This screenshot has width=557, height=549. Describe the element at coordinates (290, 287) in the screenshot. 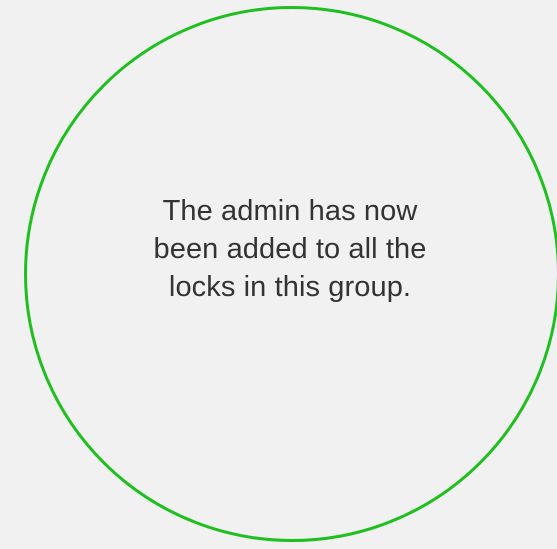

I see `success-message-line-3: locks in this group.` at that location.